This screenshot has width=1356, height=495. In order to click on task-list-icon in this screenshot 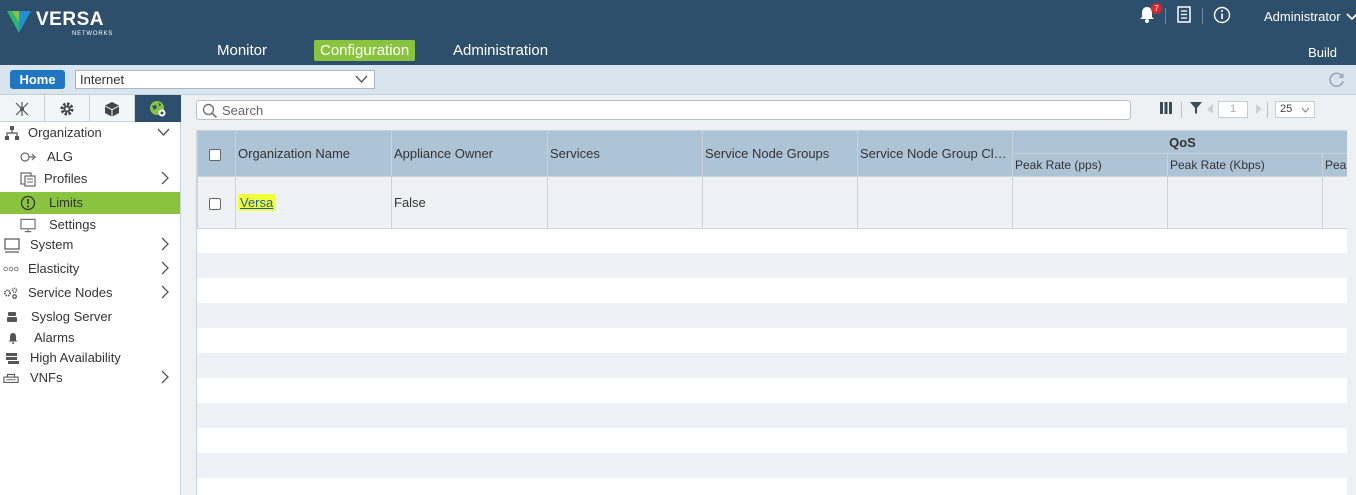, I will do `click(1184, 16)`.